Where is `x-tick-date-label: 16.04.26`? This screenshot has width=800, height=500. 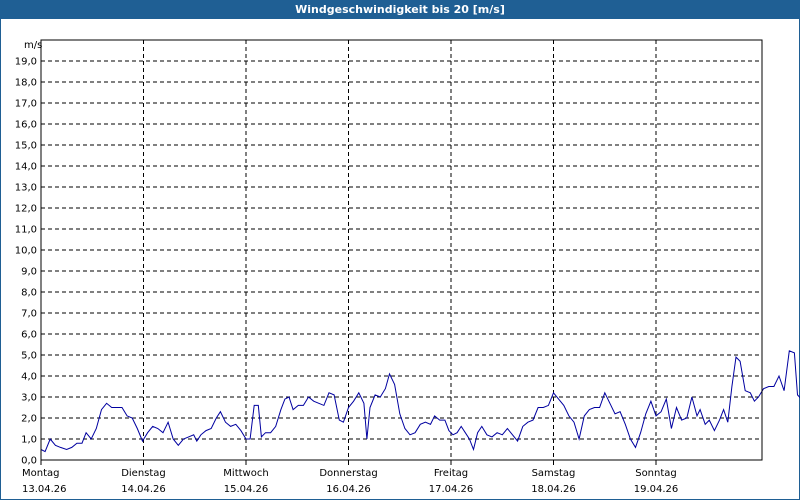 x-tick-date-label: 16.04.26 is located at coordinates (348, 489).